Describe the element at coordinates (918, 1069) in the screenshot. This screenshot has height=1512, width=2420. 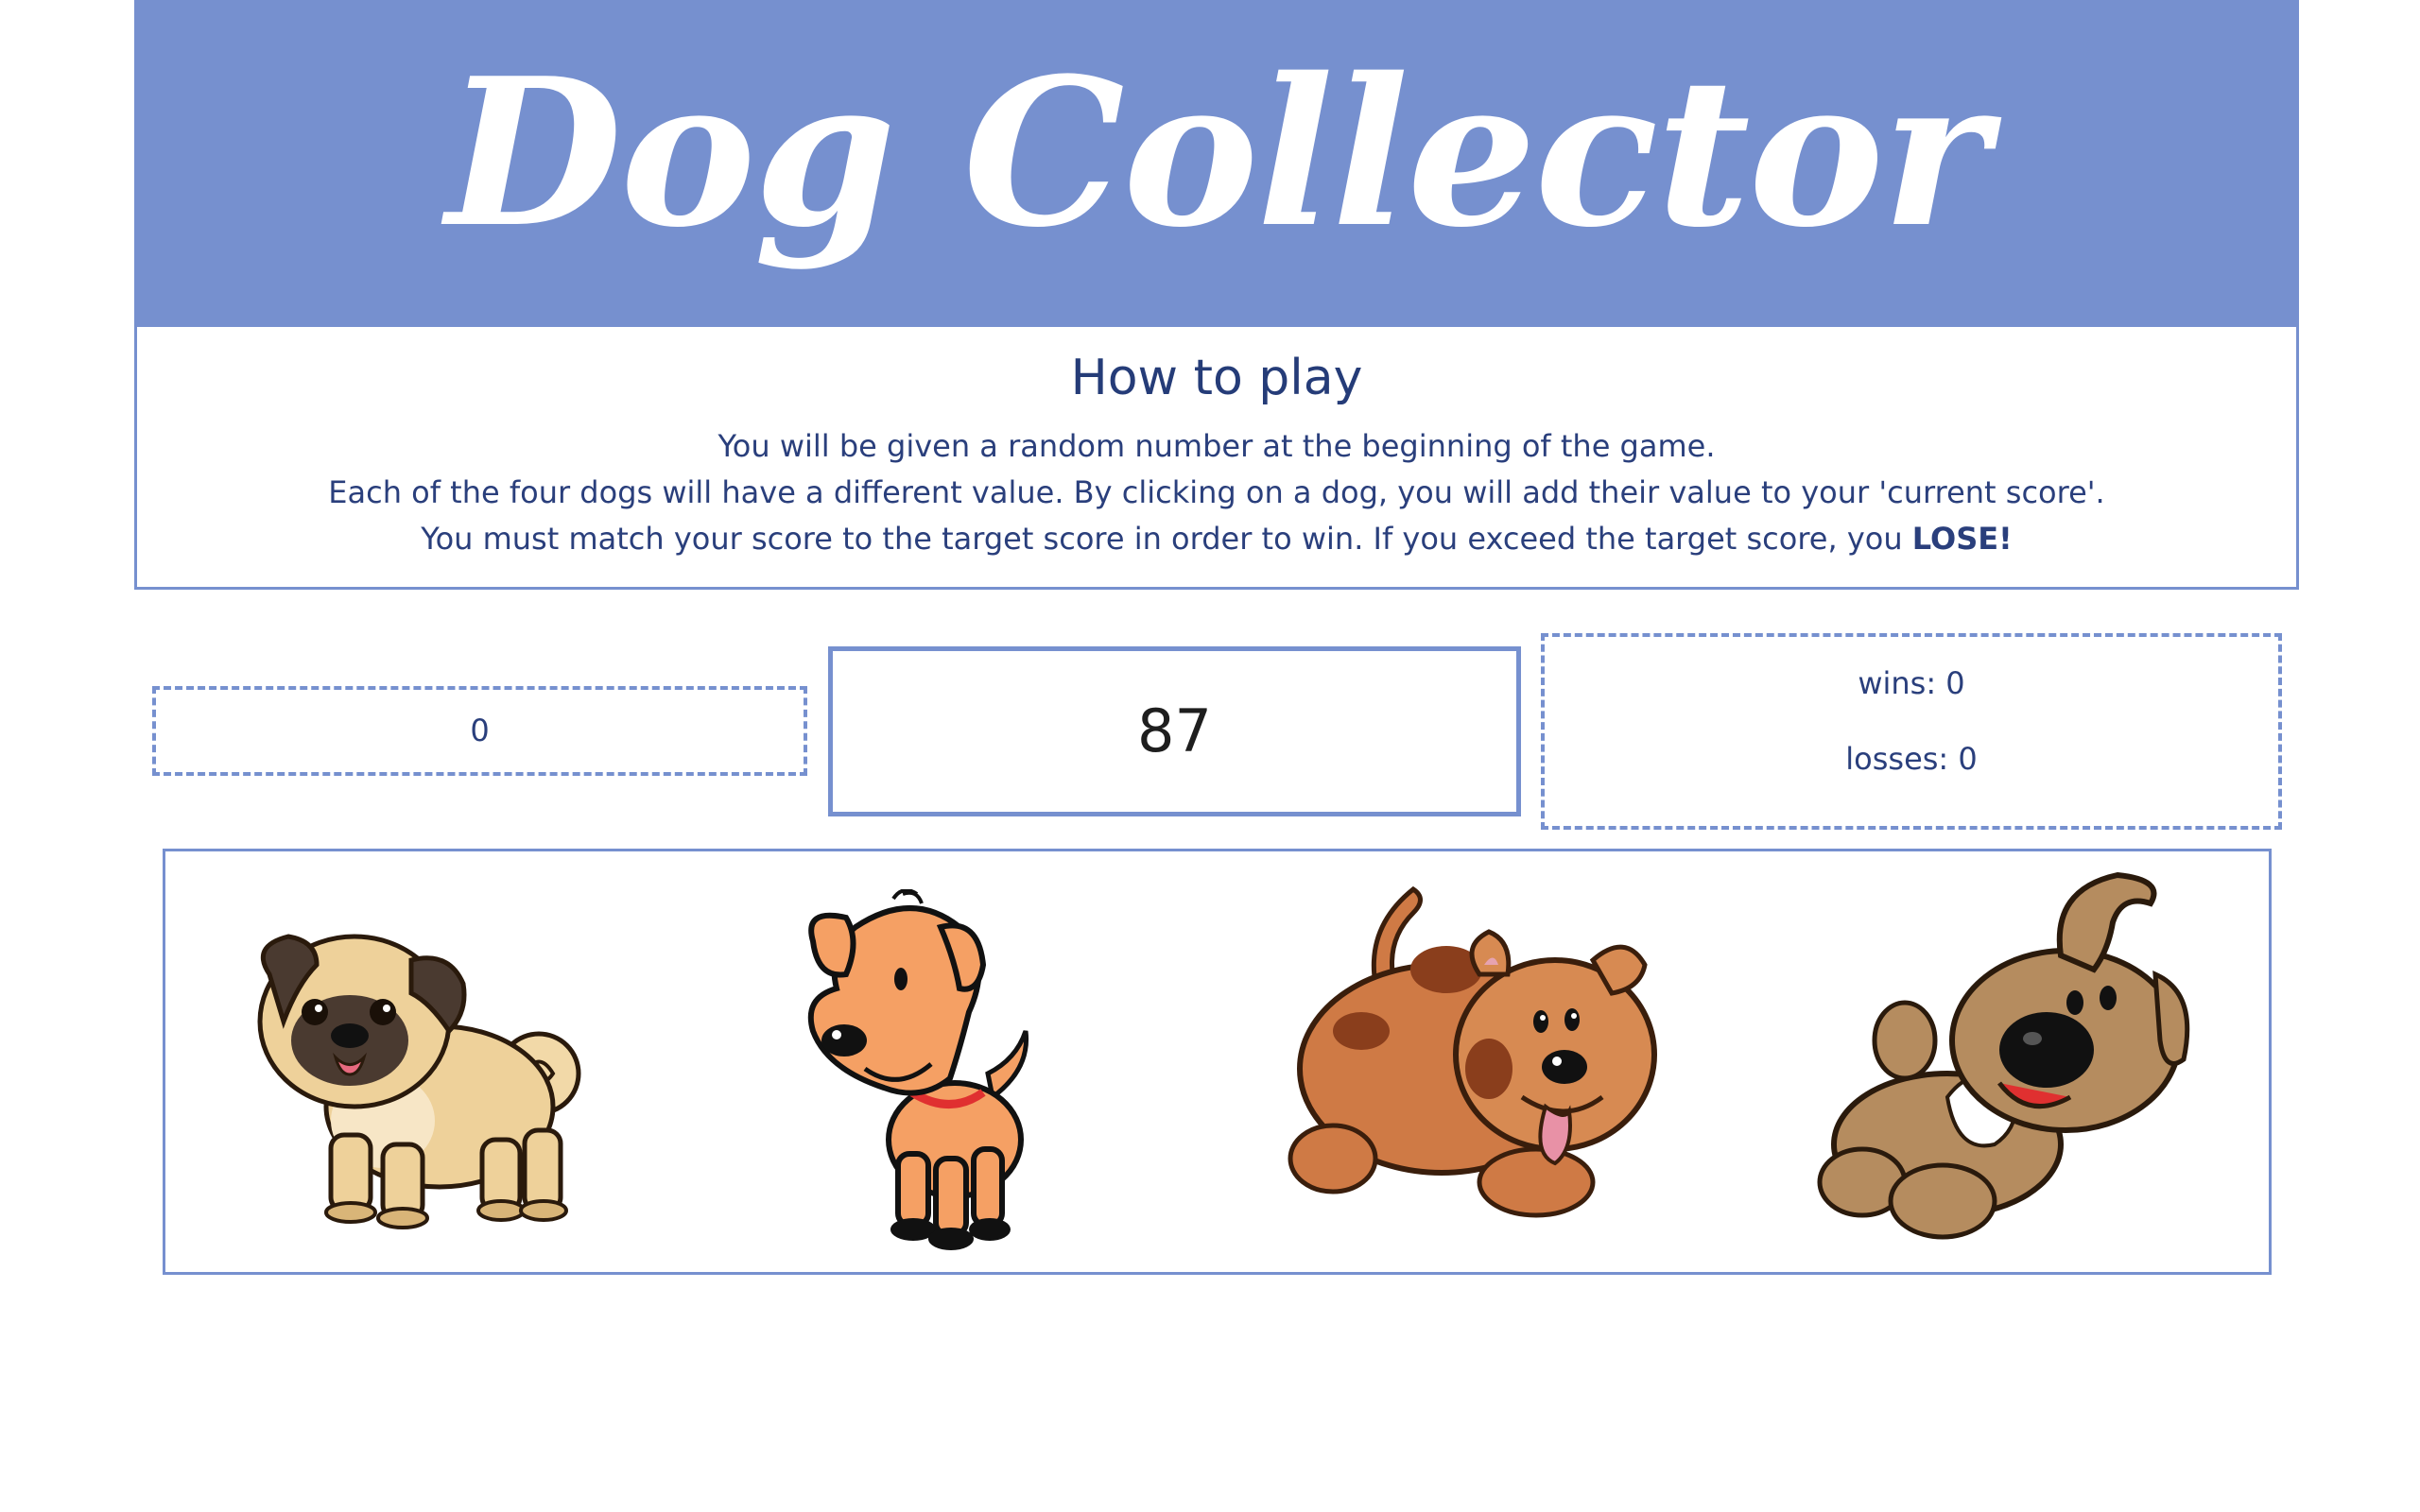
I see `orange-puppy-icon` at that location.